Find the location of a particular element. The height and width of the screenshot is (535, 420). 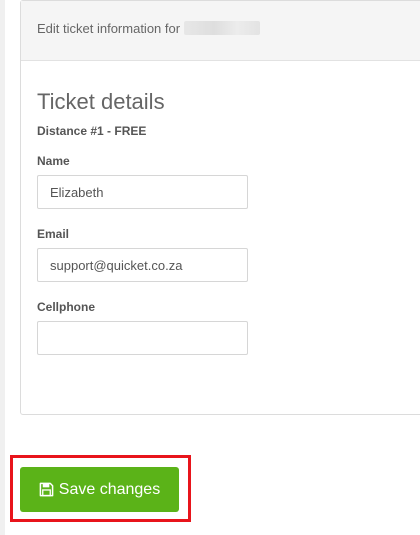

ticket-type-label: Distance #1 - FREE is located at coordinates (92, 131).